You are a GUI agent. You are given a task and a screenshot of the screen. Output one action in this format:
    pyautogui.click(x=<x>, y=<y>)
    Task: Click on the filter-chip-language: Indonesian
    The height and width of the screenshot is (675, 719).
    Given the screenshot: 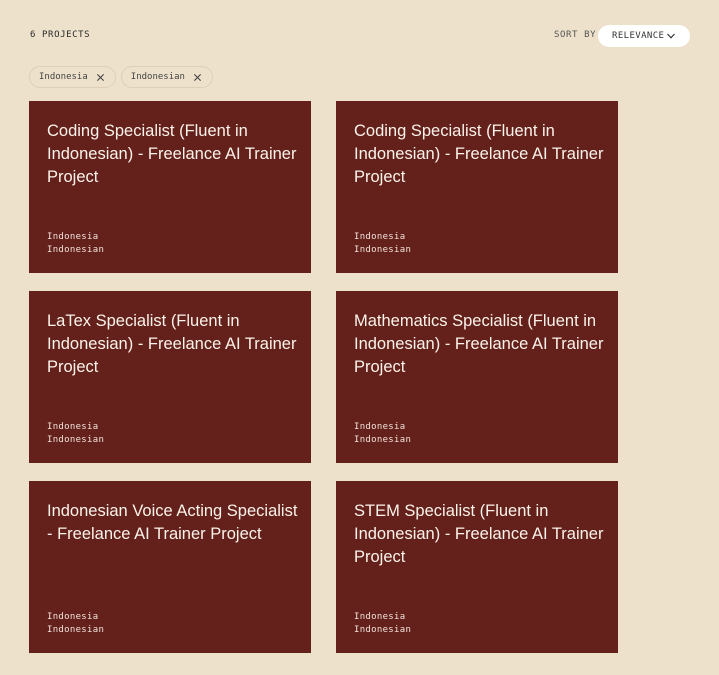 What is the action you would take?
    pyautogui.click(x=166, y=77)
    